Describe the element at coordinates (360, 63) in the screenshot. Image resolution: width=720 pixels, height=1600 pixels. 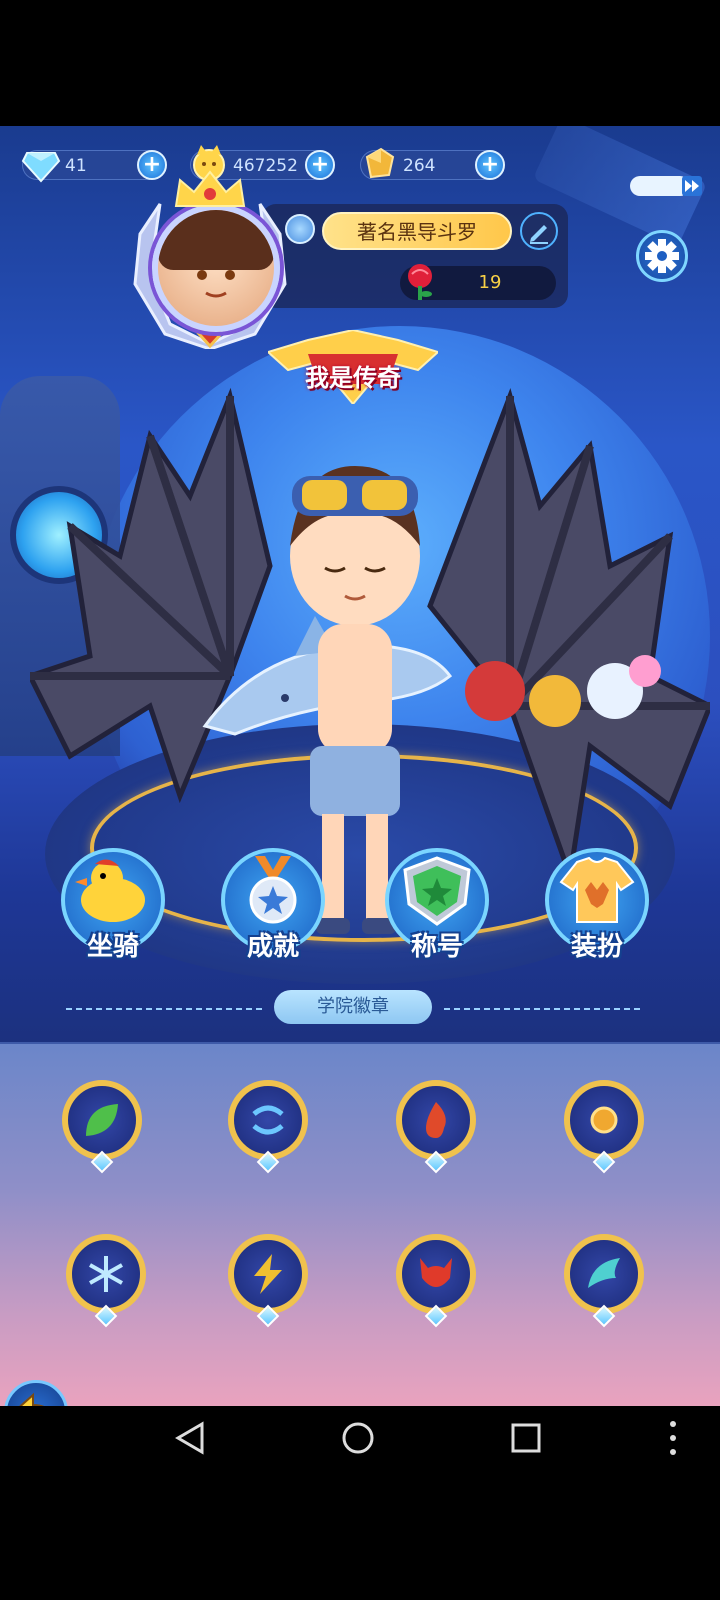
I see `status-bar-area` at that location.